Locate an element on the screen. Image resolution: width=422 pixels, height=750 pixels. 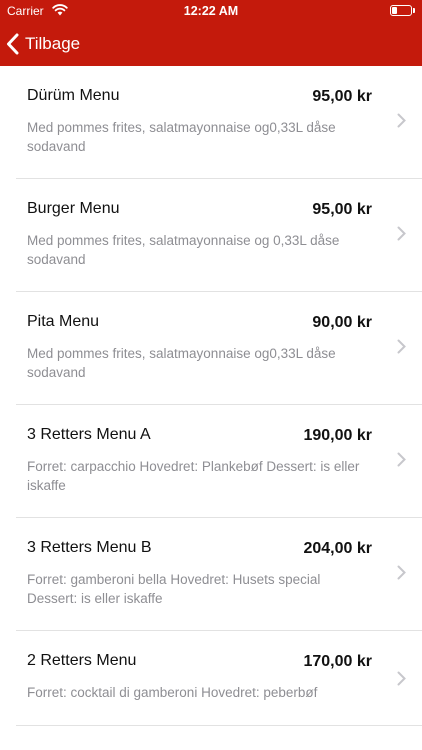
menu-item-name: Pita Menu is located at coordinates (63, 321).